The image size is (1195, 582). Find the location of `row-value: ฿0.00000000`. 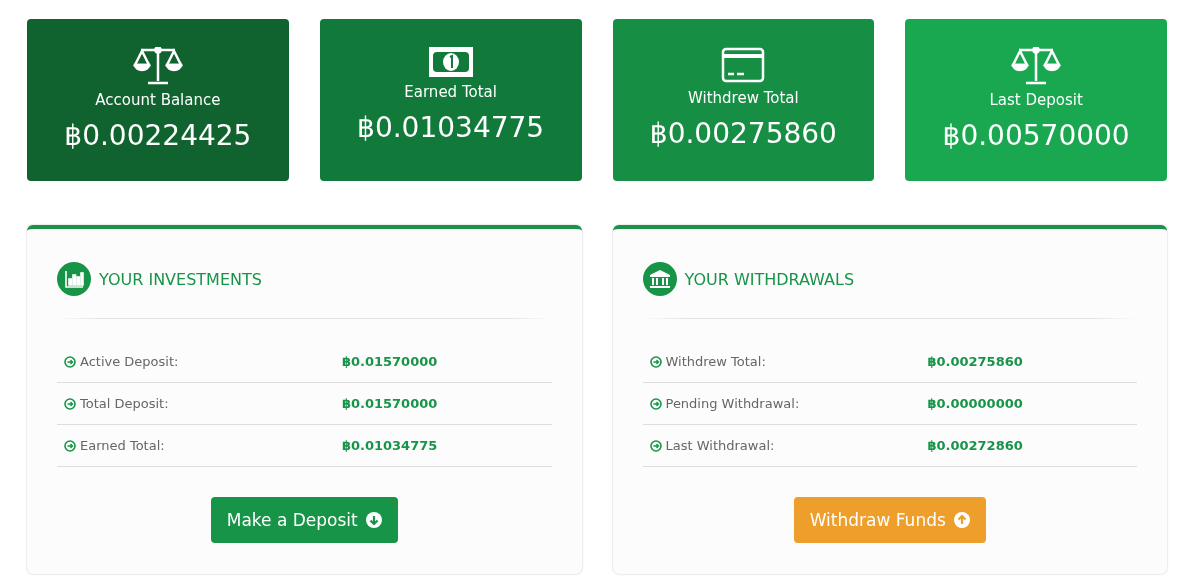

row-value: ฿0.00000000 is located at coordinates (975, 403).